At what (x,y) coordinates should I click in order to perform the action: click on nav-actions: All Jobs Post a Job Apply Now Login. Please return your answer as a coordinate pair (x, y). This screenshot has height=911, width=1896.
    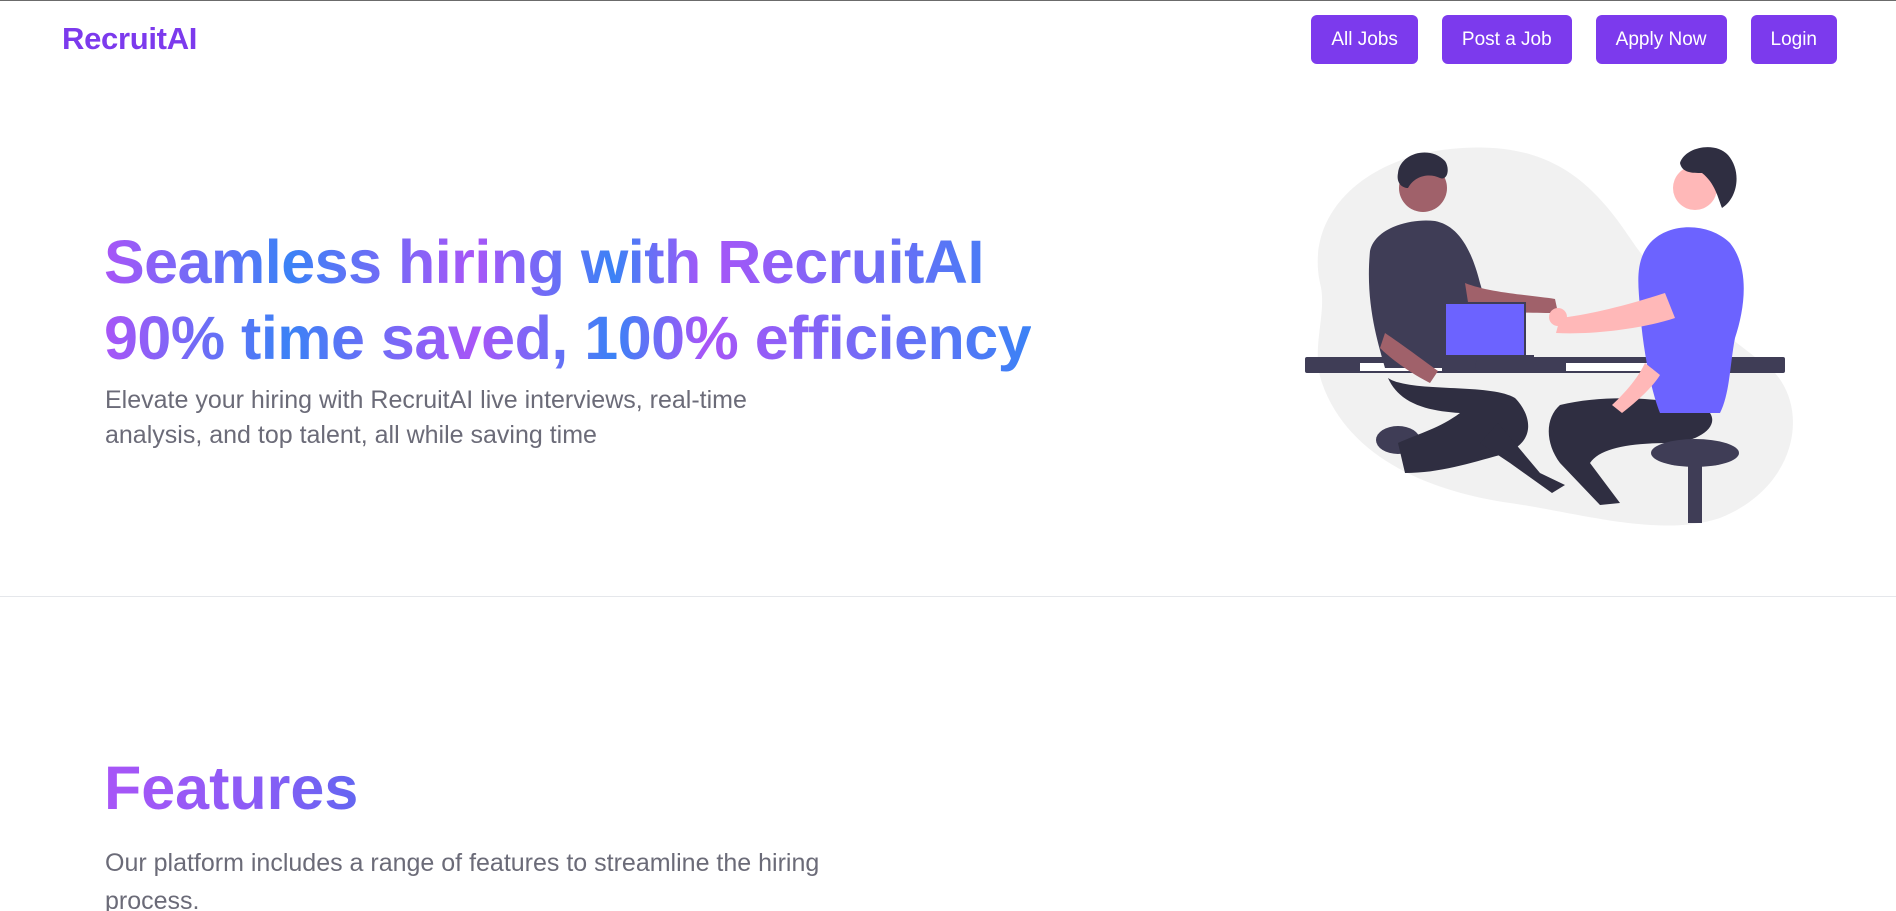
    Looking at the image, I should click on (1574, 39).